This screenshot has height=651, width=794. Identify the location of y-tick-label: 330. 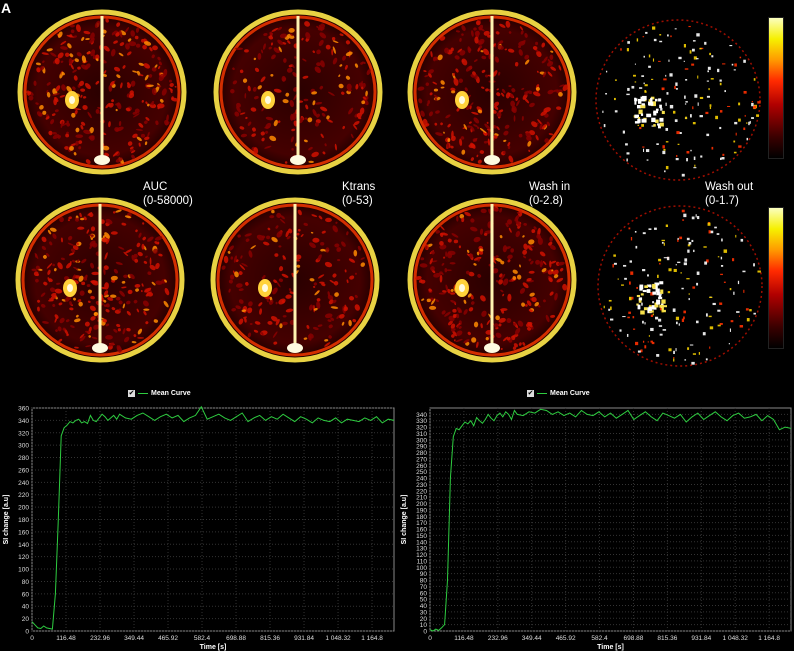
(421, 421).